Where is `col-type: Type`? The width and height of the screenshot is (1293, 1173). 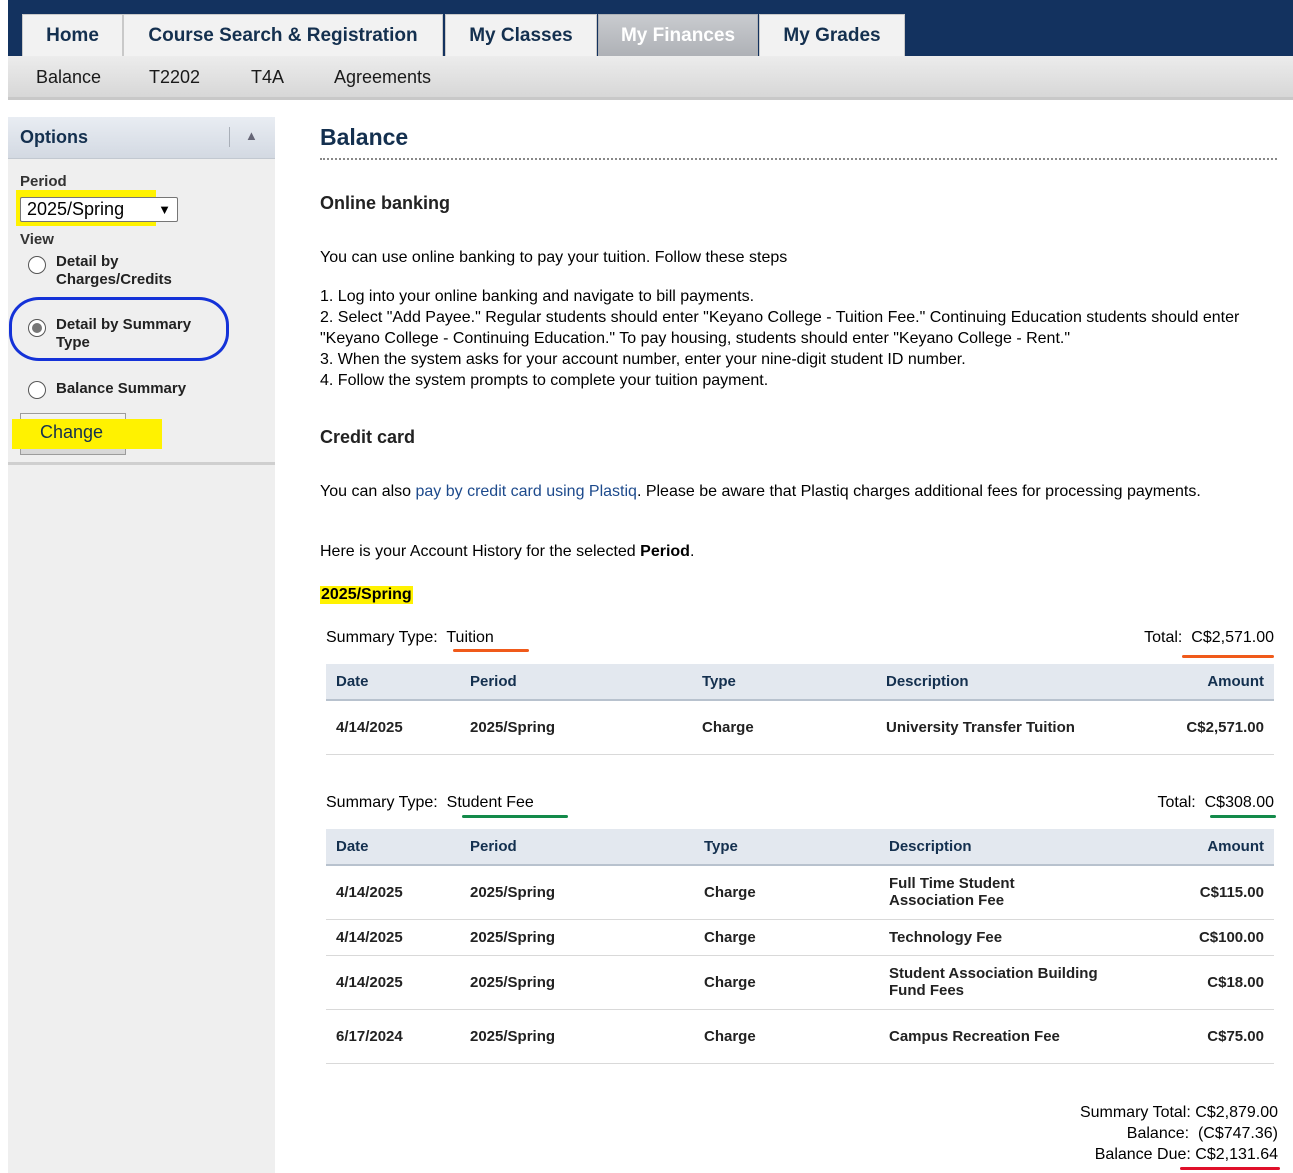
col-type: Type is located at coordinates (786, 847).